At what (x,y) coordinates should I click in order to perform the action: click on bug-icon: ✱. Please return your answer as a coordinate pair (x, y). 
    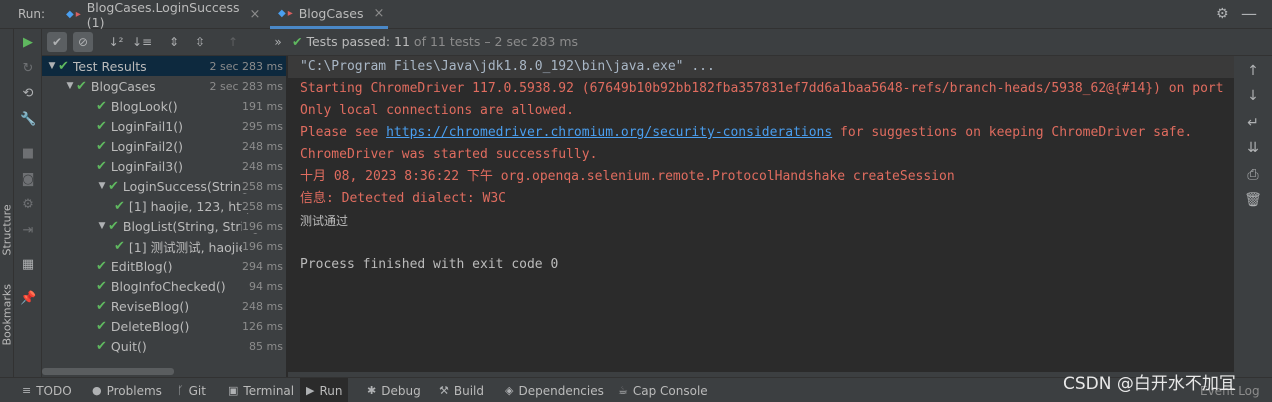
    Looking at the image, I should click on (372, 390).